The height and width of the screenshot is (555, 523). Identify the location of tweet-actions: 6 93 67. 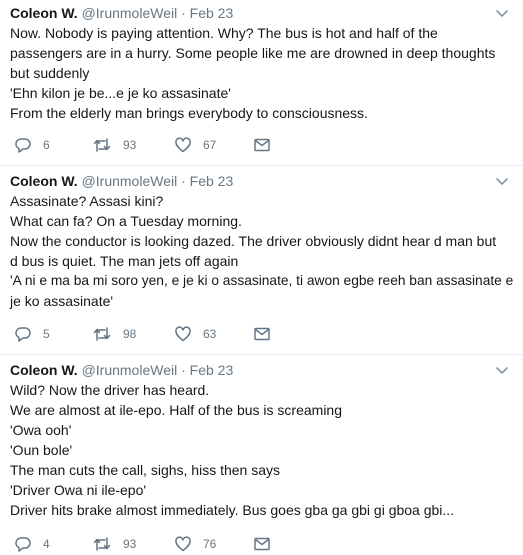
(210, 145).